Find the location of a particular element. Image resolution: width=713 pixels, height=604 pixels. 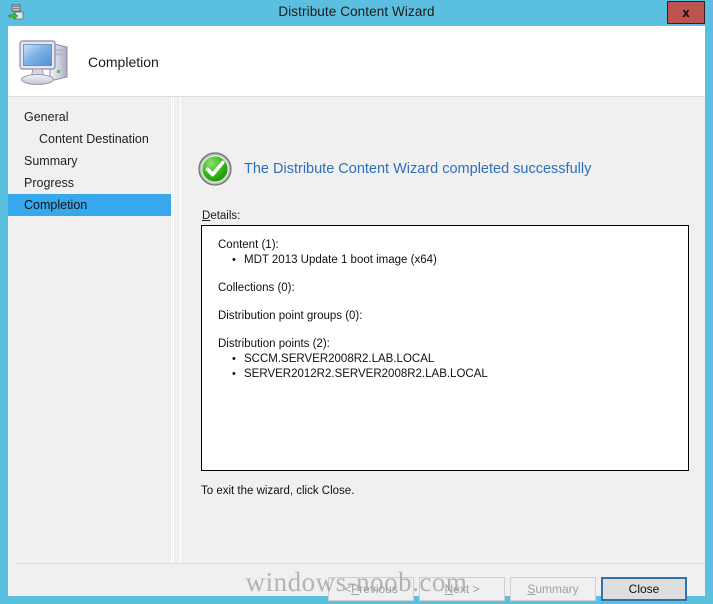

sidebar-item-summary: Summary is located at coordinates (89, 161).